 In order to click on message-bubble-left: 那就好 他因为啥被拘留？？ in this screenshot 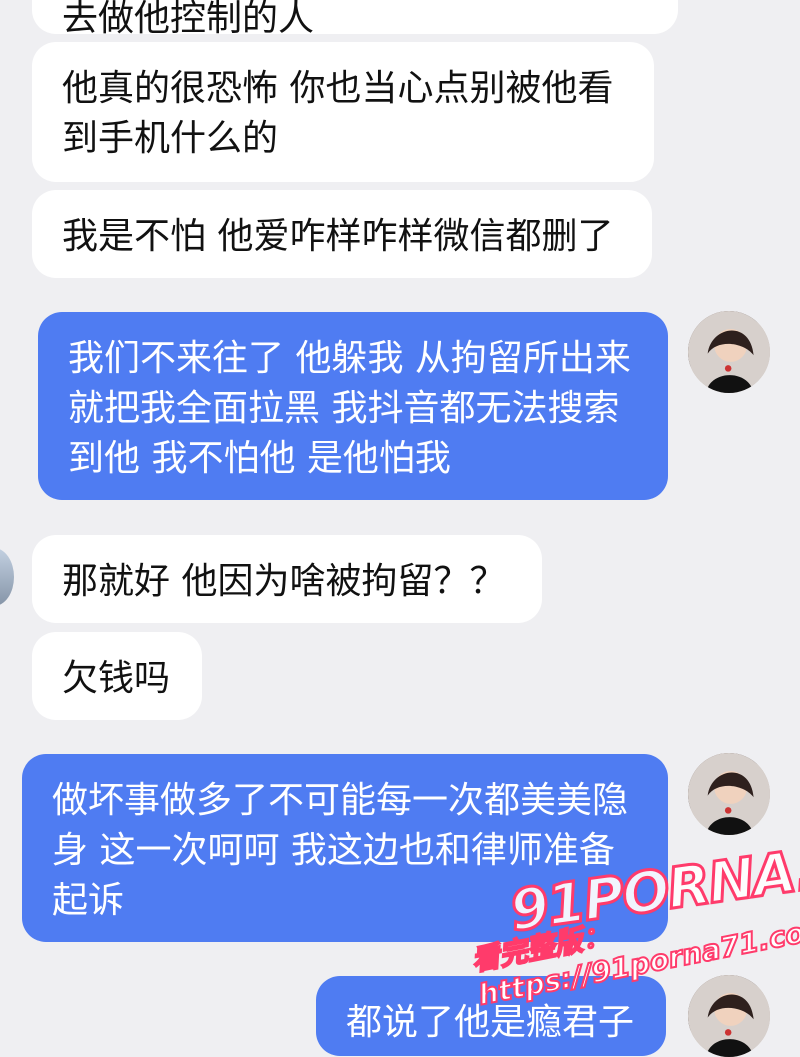, I will do `click(287, 579)`.